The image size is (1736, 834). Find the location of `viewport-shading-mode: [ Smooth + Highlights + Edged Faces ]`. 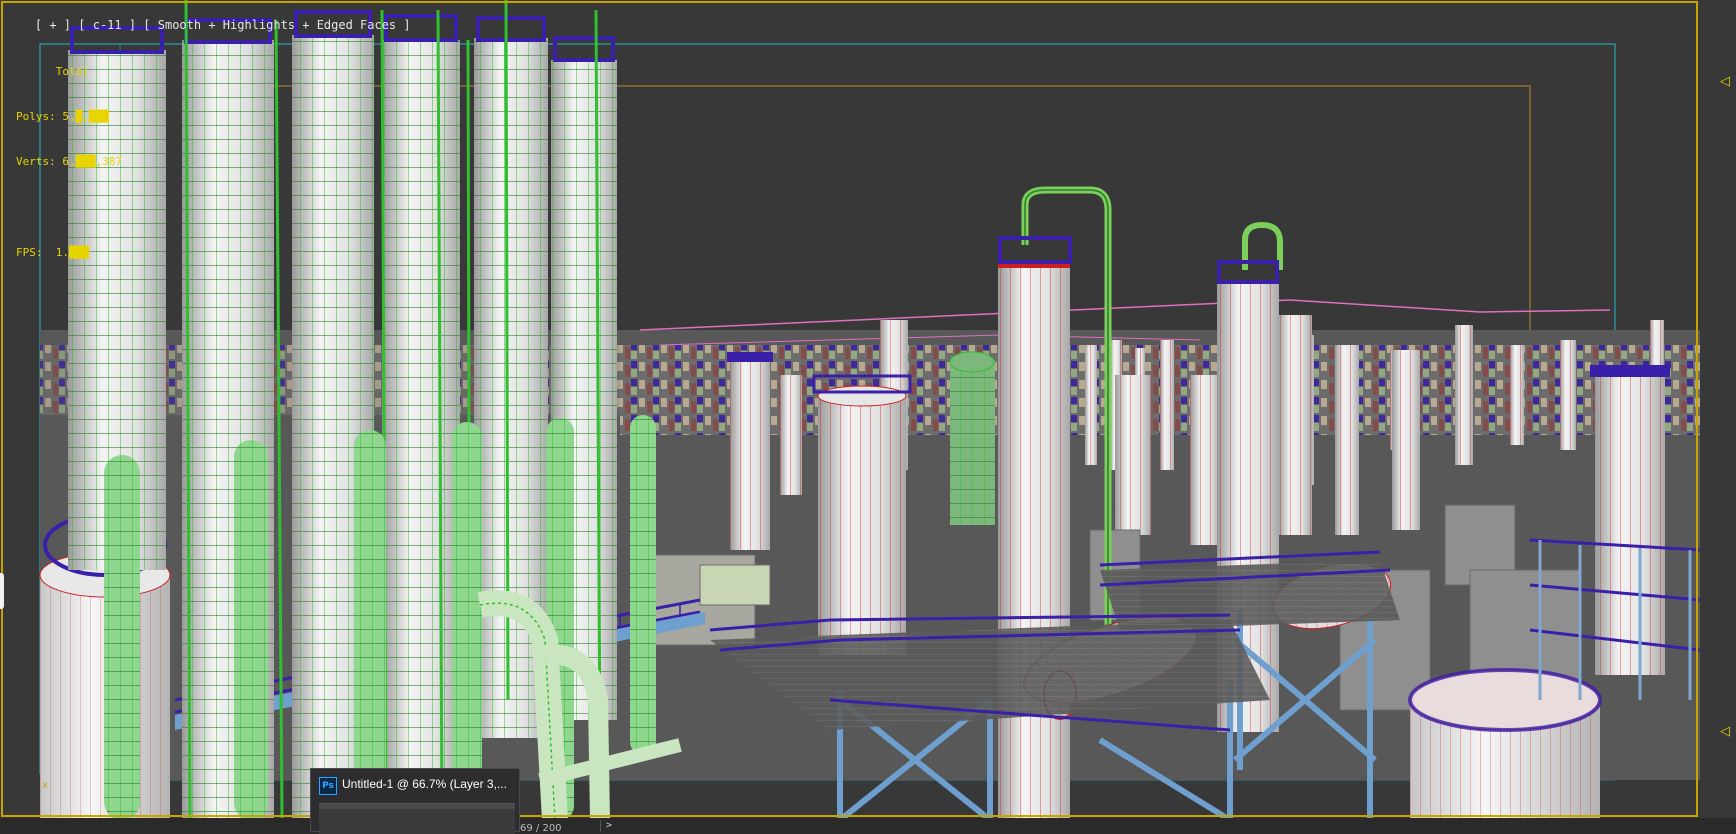

viewport-shading-mode: [ Smooth + Highlights + Edged Faces ] is located at coordinates (276, 25).